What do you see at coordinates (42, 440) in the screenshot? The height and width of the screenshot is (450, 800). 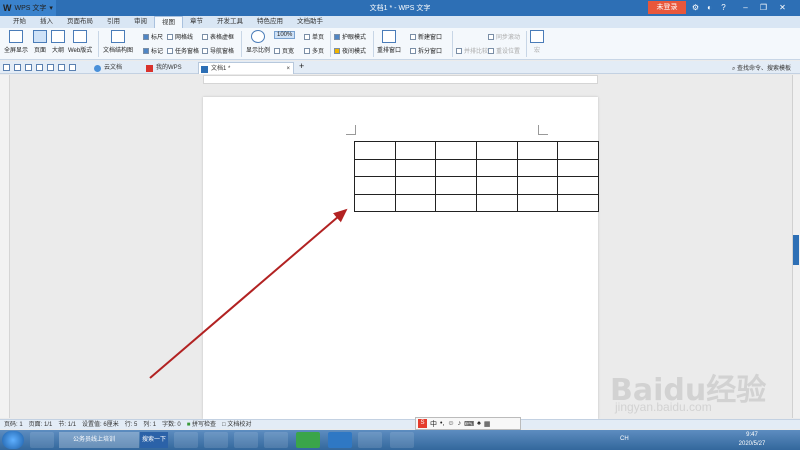 I see `taskbar-windows-icon` at bounding box center [42, 440].